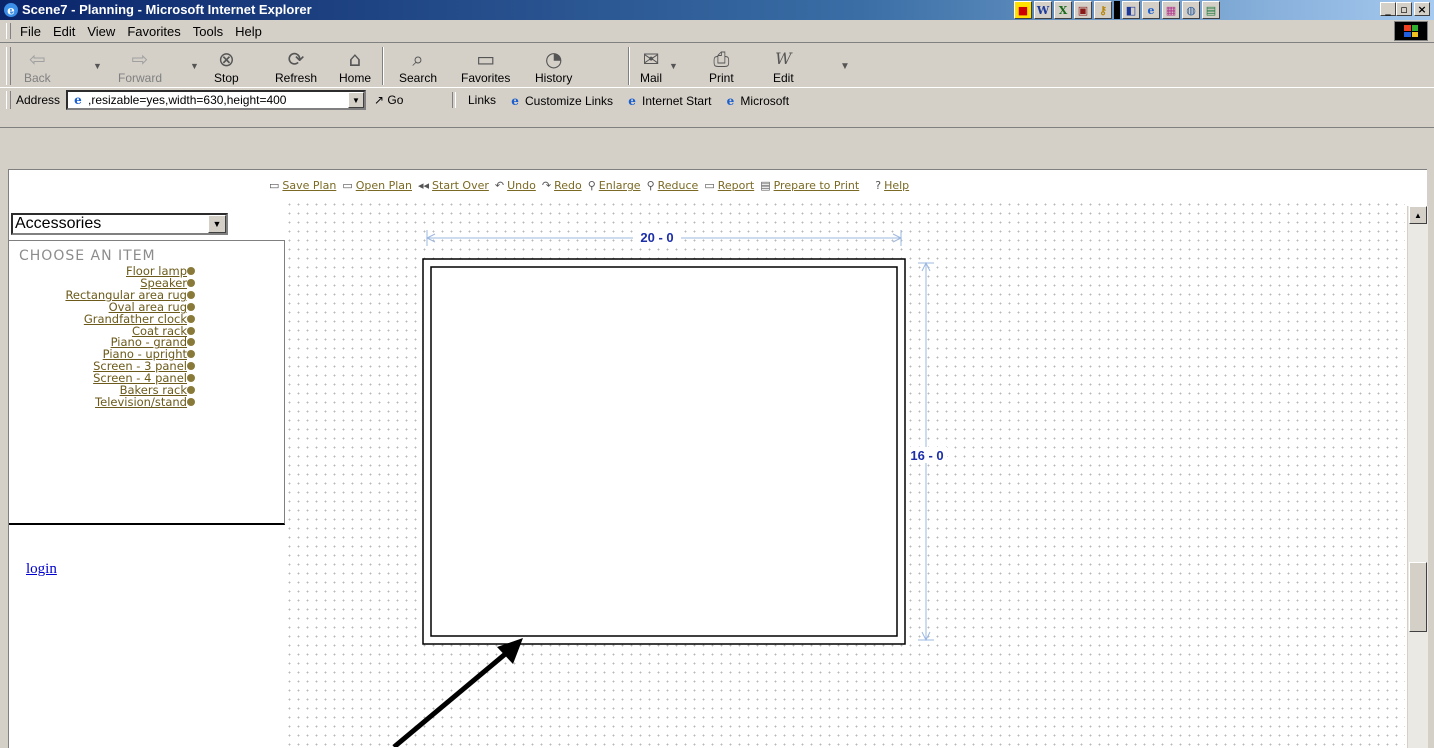 The width and height of the screenshot is (1434, 748). What do you see at coordinates (356, 100) in the screenshot?
I see `address-dropdown-icon: ▼` at bounding box center [356, 100].